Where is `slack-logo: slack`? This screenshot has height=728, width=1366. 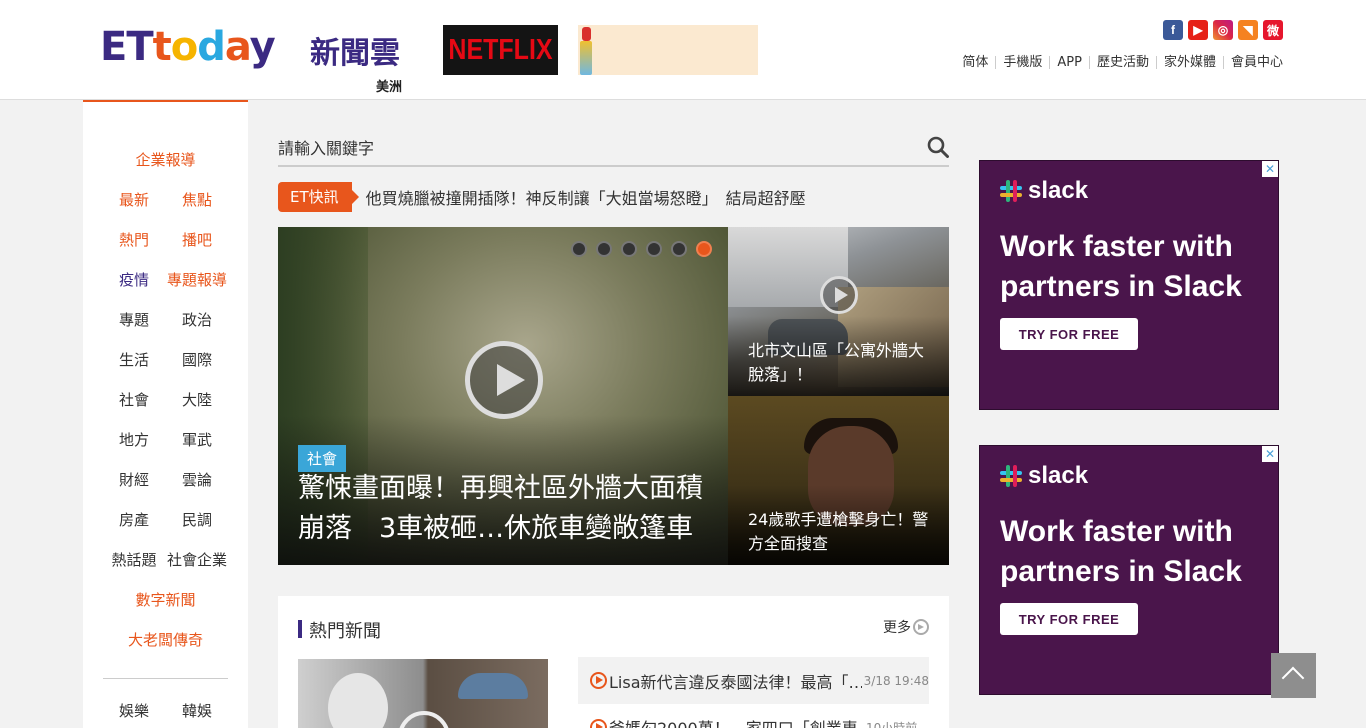
slack-logo: slack is located at coordinates (1044, 191).